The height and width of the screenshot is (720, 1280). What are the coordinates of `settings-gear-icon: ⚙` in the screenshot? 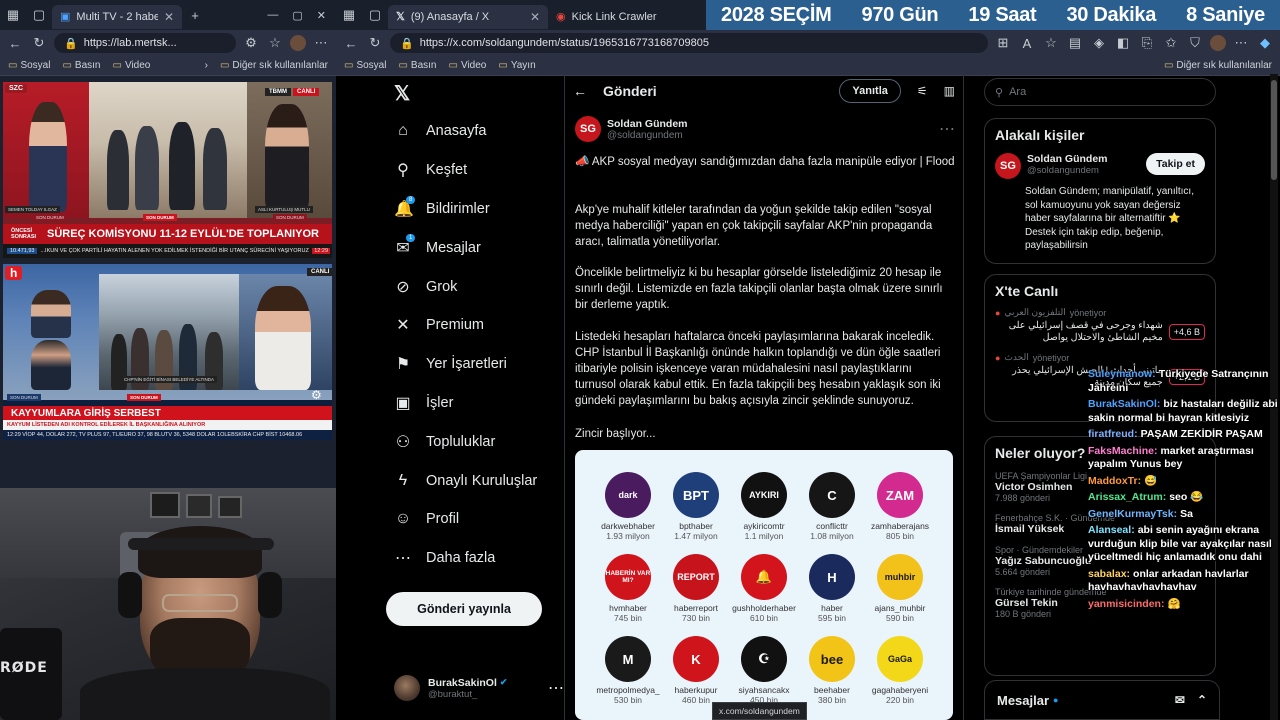 It's located at (316, 395).